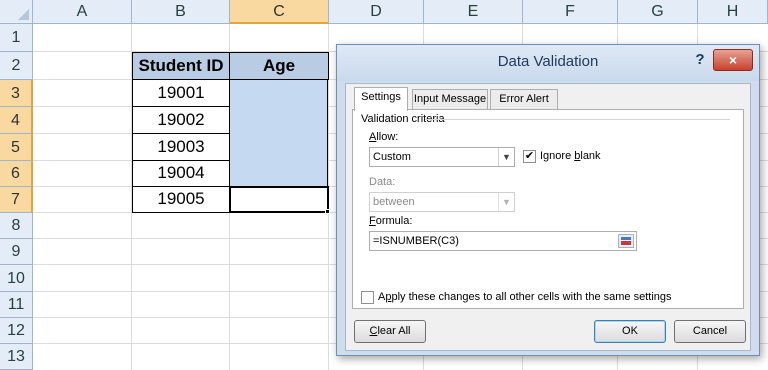 Image resolution: width=768 pixels, height=370 pixels. I want to click on row-header-11: 11, so click(16, 305).